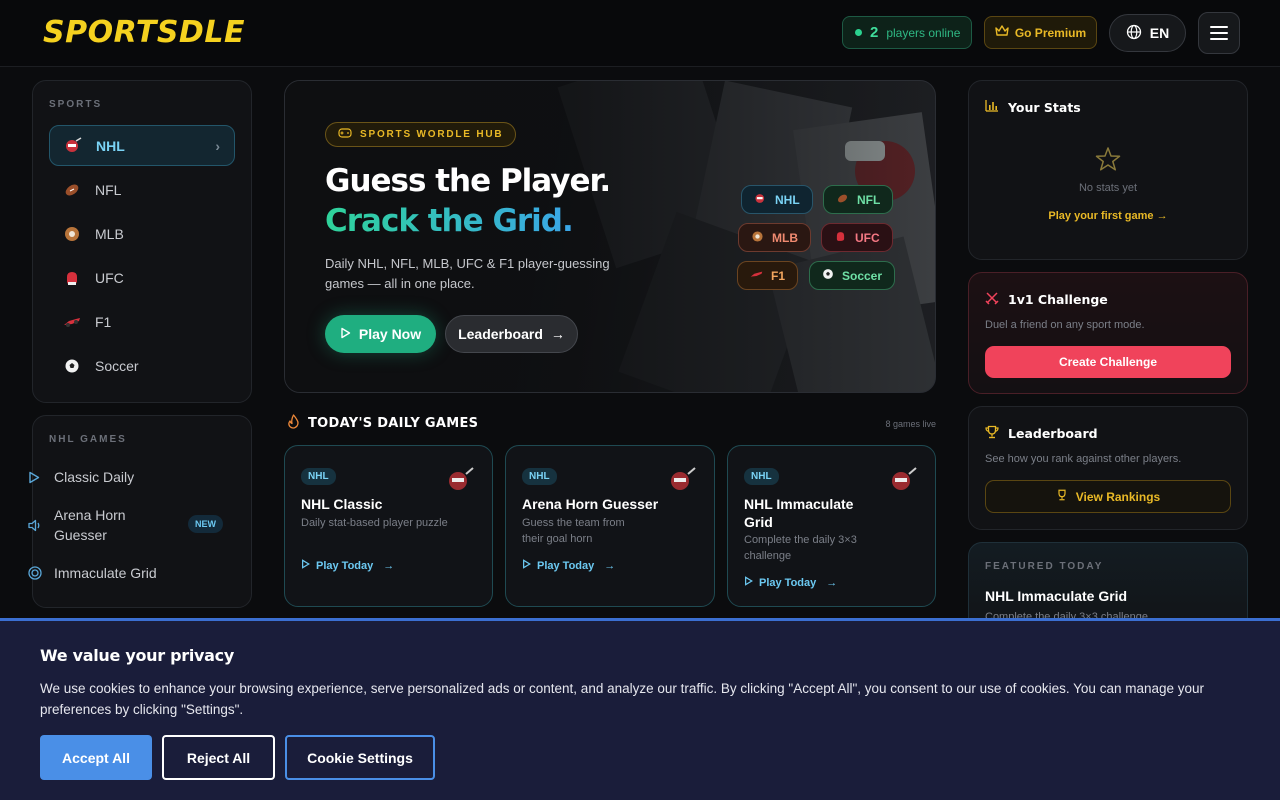 This screenshot has height=800, width=1280. I want to click on online-dot-icon, so click(858, 32).